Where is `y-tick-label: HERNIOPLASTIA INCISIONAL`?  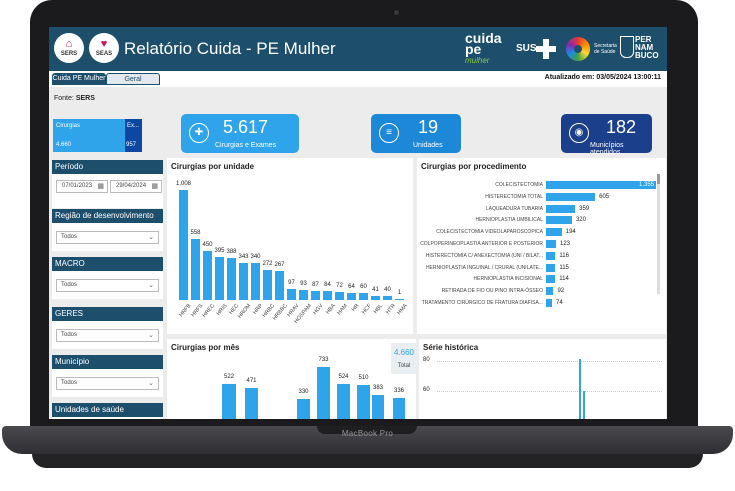
y-tick-label: HERNIOPLASTIA INCISIONAL is located at coordinates (508, 279).